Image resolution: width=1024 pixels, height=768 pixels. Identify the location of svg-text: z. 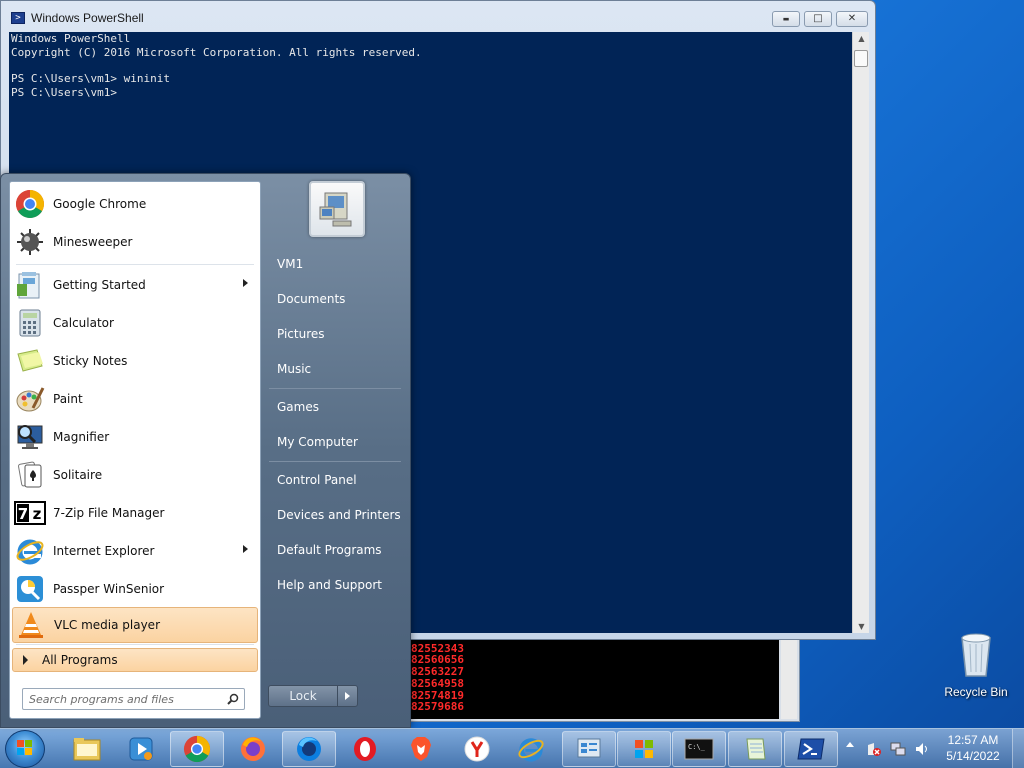
(37, 514).